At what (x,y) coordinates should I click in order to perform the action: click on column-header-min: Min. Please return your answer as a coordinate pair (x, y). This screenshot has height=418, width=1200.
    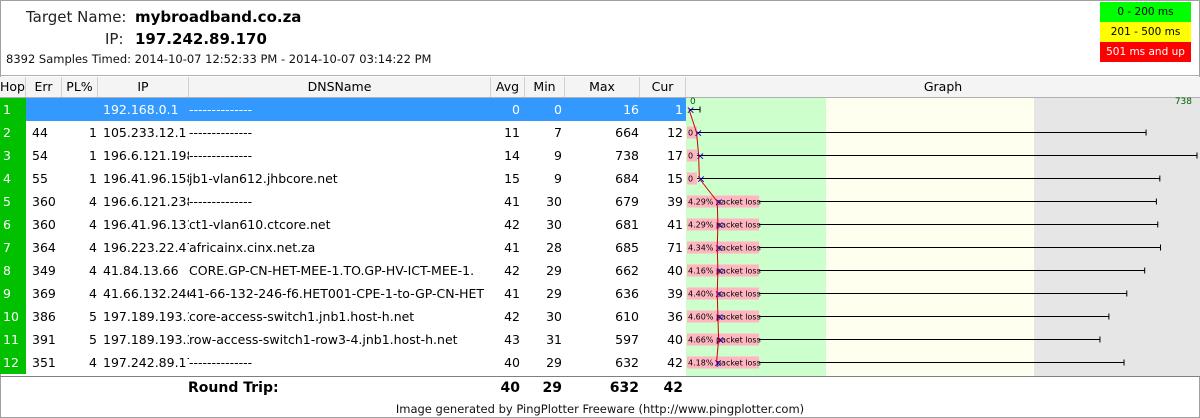
    Looking at the image, I should click on (545, 87).